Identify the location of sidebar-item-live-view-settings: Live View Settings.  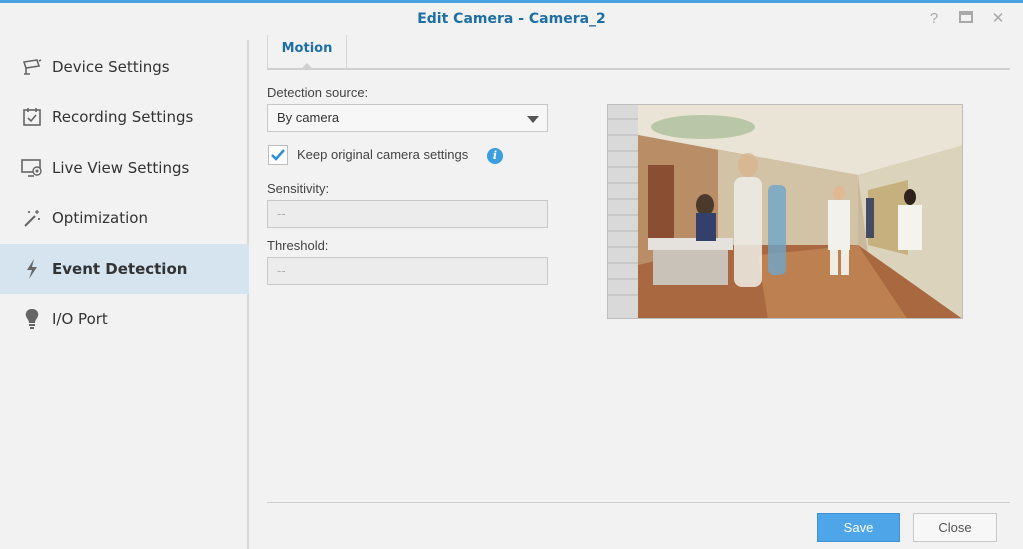
(124, 168).